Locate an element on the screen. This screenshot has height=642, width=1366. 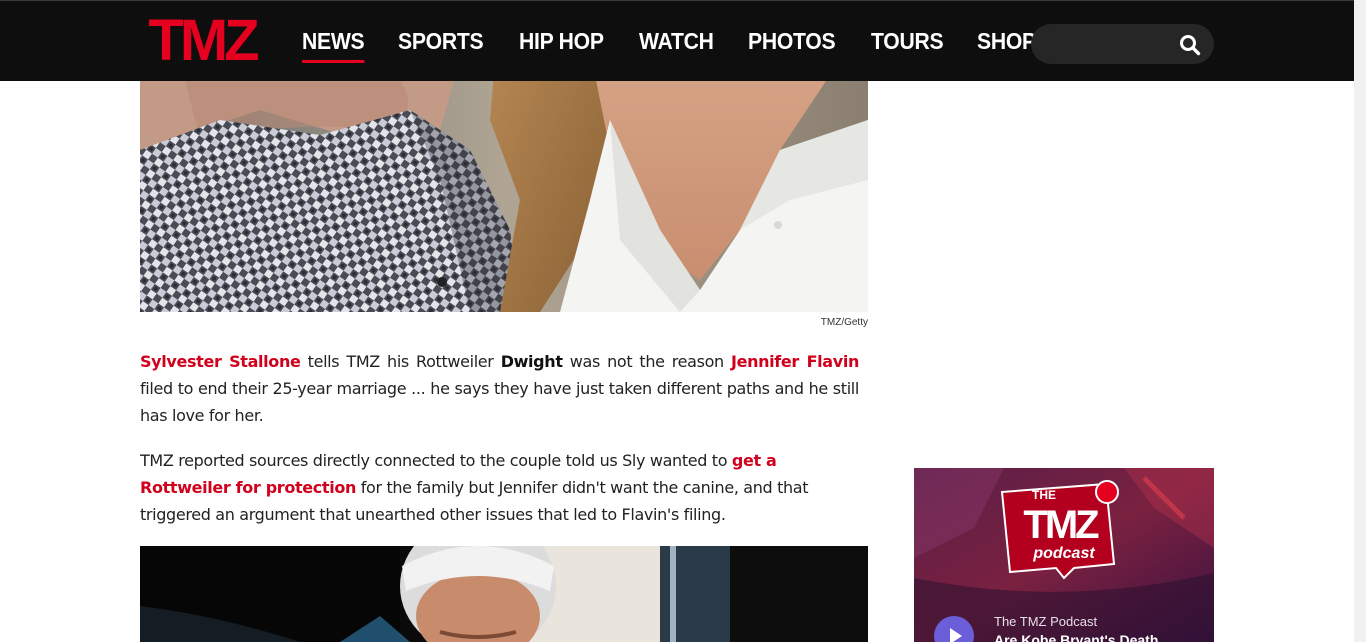
podcast-logo-tmz: TMZ is located at coordinates (1061, 525).